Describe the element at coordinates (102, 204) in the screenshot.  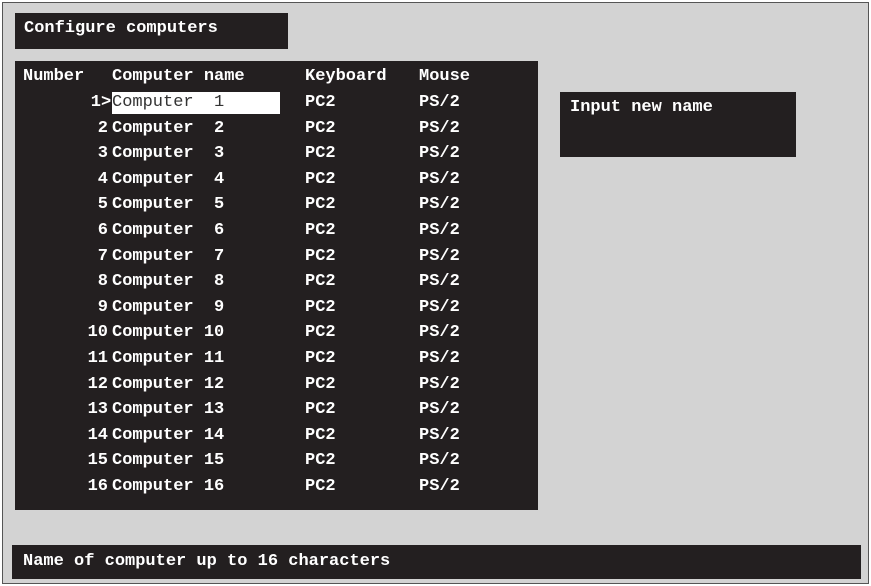
I see `row-number: 5` at that location.